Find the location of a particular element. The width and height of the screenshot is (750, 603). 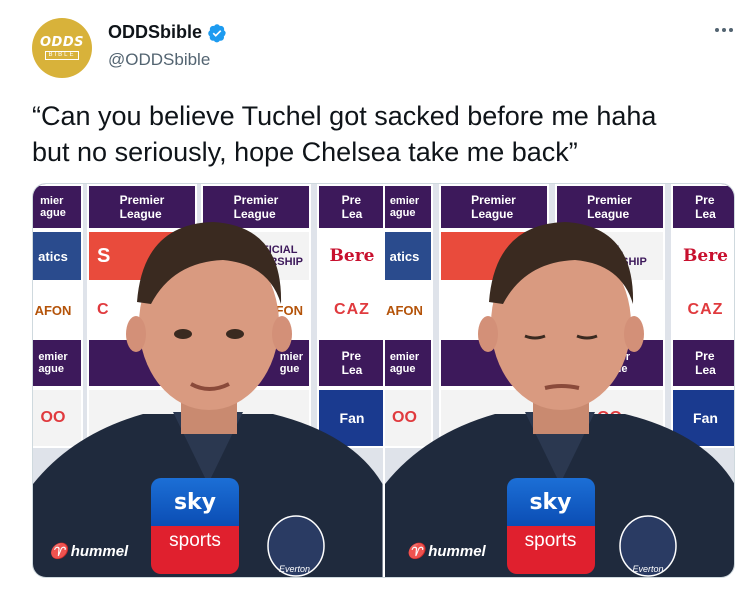

avatar-logo-top: ODDS is located at coordinates (62, 42).